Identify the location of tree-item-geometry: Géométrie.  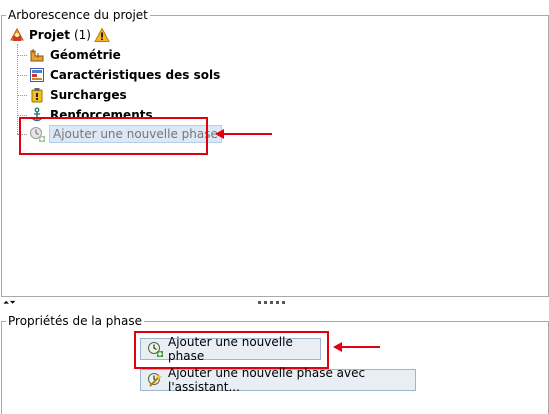
(75, 55).